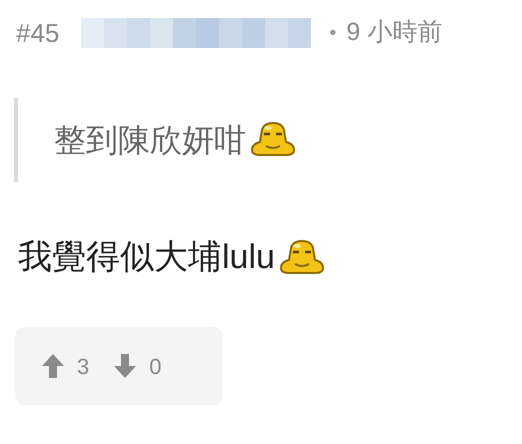 The width and height of the screenshot is (522, 444). Describe the element at coordinates (394, 32) in the screenshot. I see `post-time: 9 小時前` at that location.